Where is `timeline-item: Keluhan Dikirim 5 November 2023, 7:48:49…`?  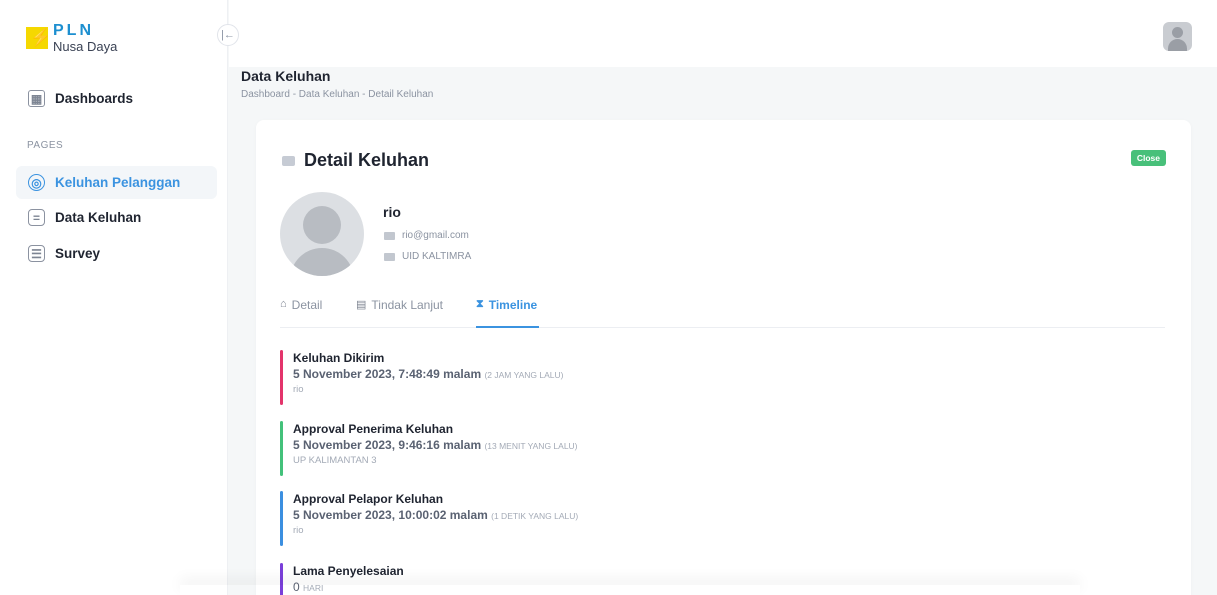 timeline-item: Keluhan Dikirim 5 November 2023, 7:48:49… is located at coordinates (422, 377).